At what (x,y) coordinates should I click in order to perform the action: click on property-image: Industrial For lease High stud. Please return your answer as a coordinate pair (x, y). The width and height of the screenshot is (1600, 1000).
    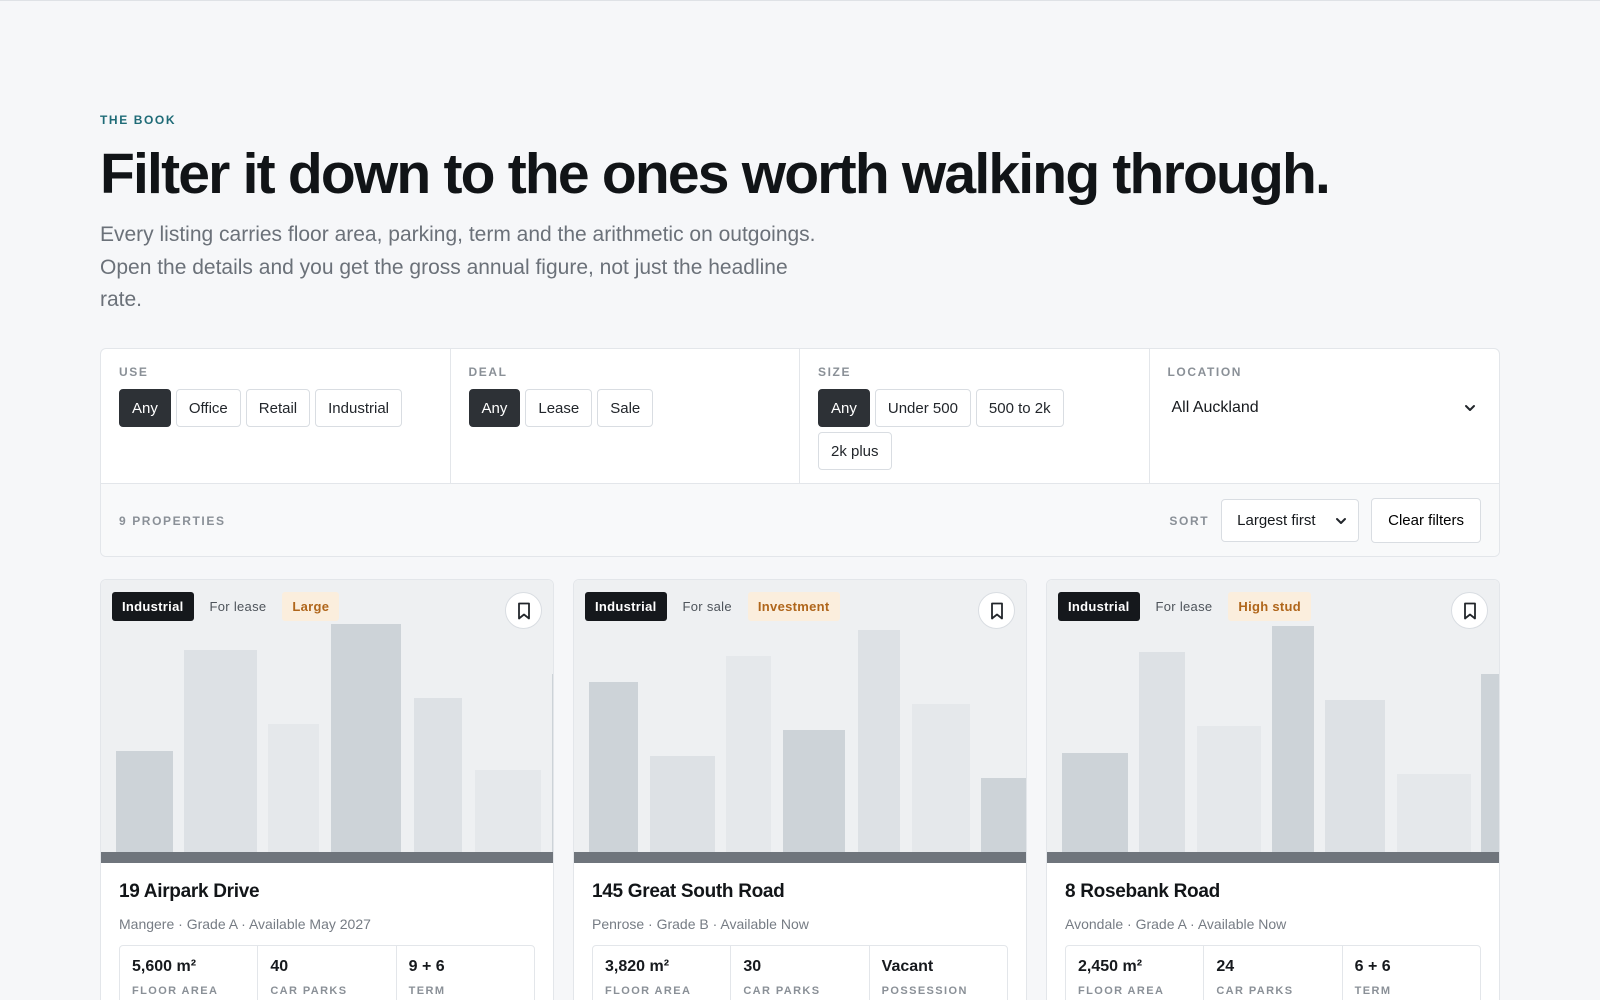
    Looking at the image, I should click on (1273, 721).